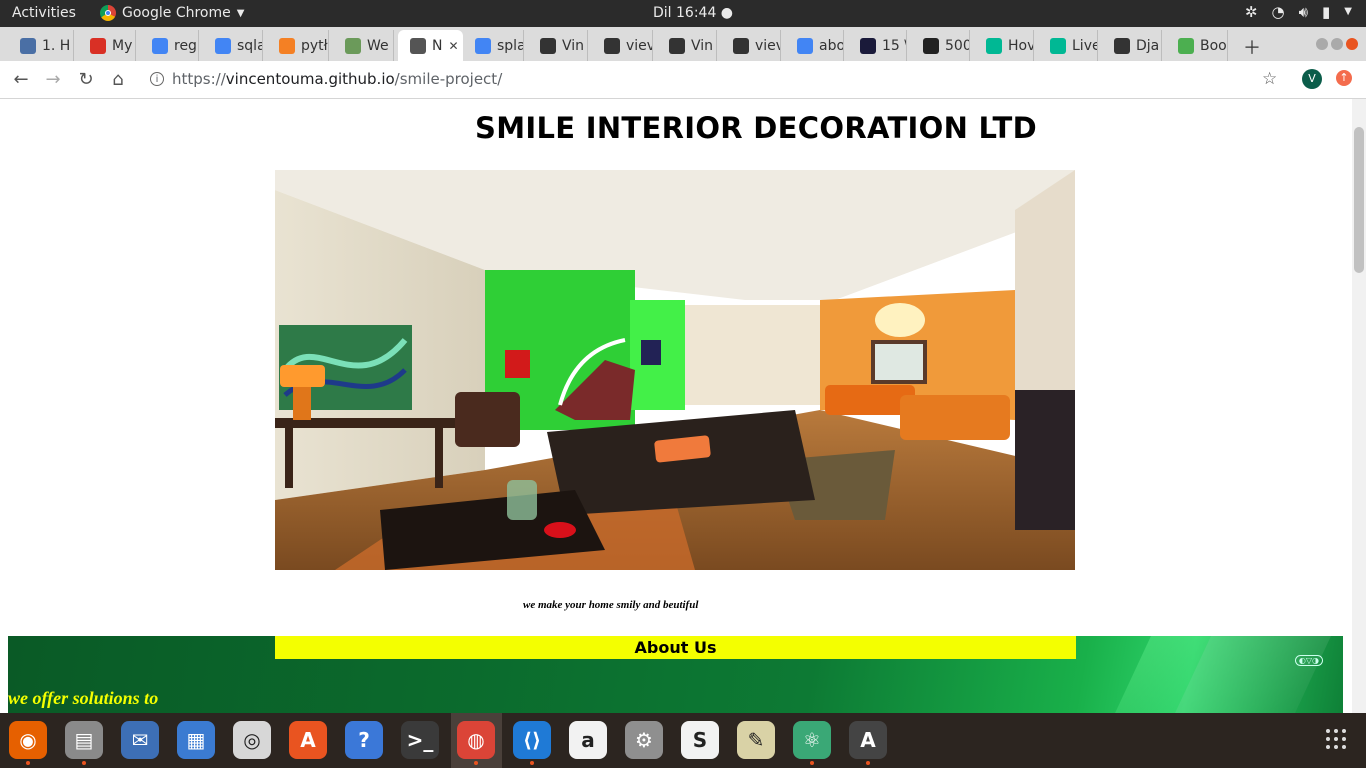 The width and height of the screenshot is (1366, 768). What do you see at coordinates (510, 45) in the screenshot?
I see `tab-label: spla` at bounding box center [510, 45].